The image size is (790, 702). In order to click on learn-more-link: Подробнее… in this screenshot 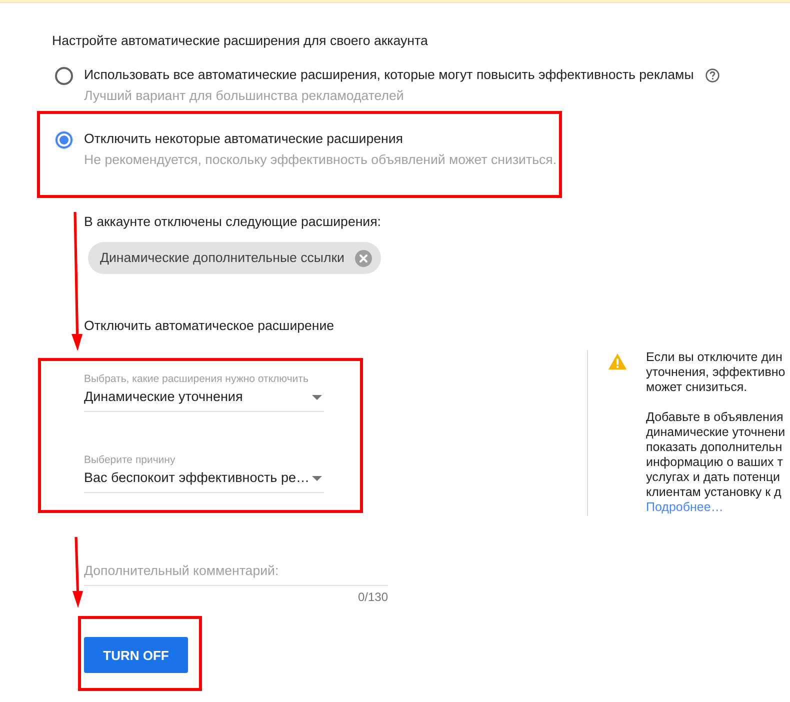, I will do `click(685, 507)`.